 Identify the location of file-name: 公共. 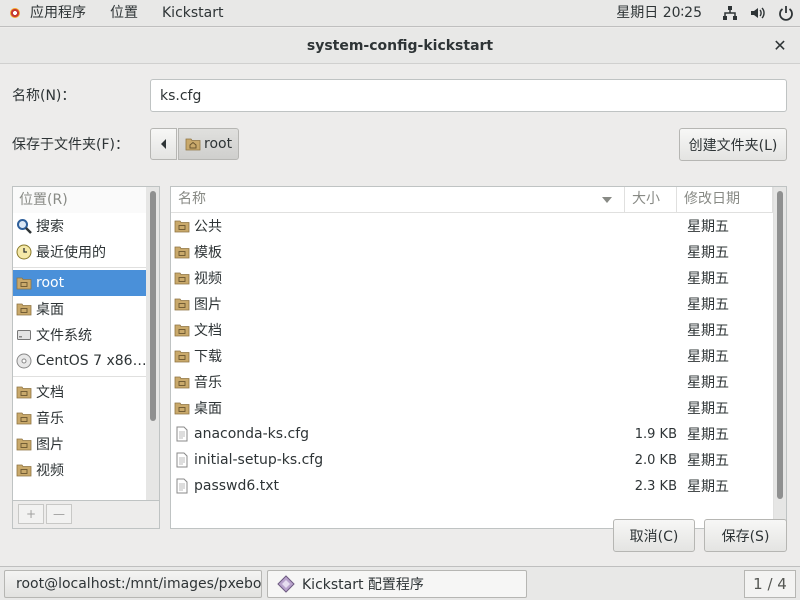
(208, 227).